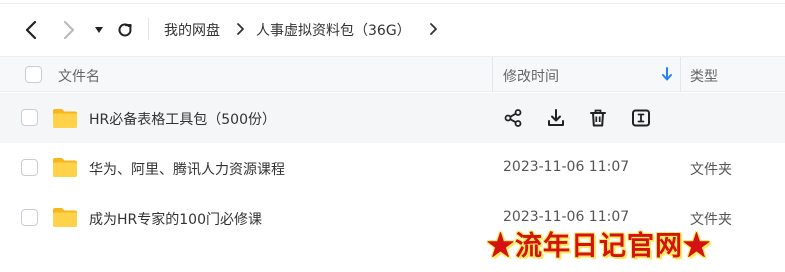 Image resolution: width=785 pixels, height=272 pixels. I want to click on row-name: 华为、阿里、腾讯人力资源课程, so click(187, 169).